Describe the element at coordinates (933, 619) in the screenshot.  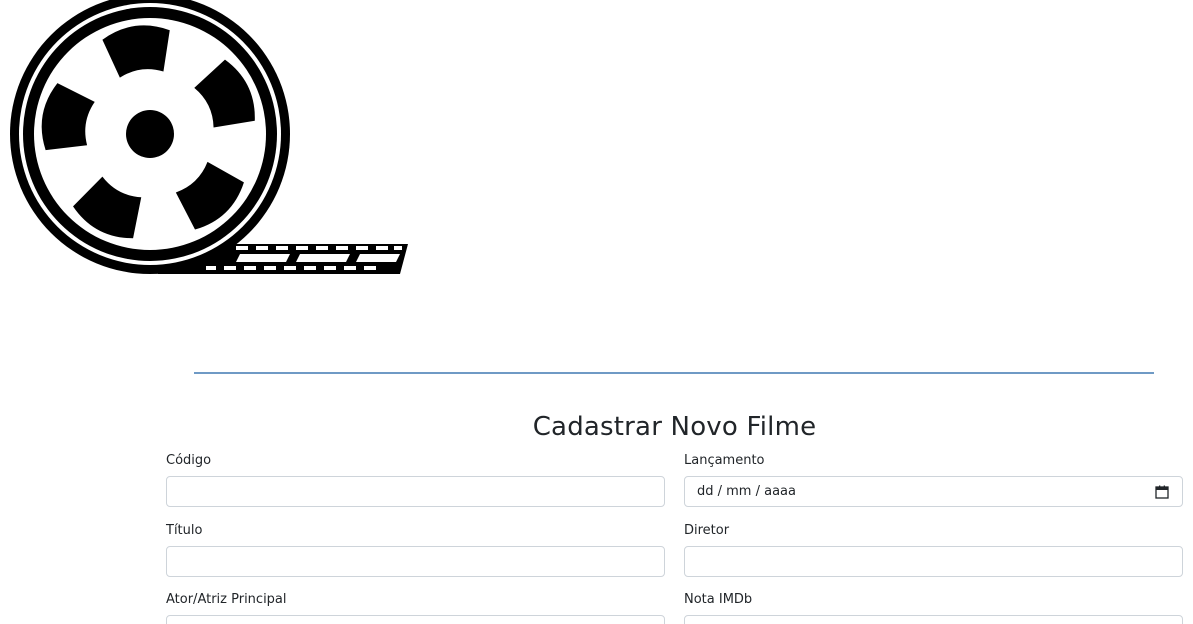
I see `nota-input` at that location.